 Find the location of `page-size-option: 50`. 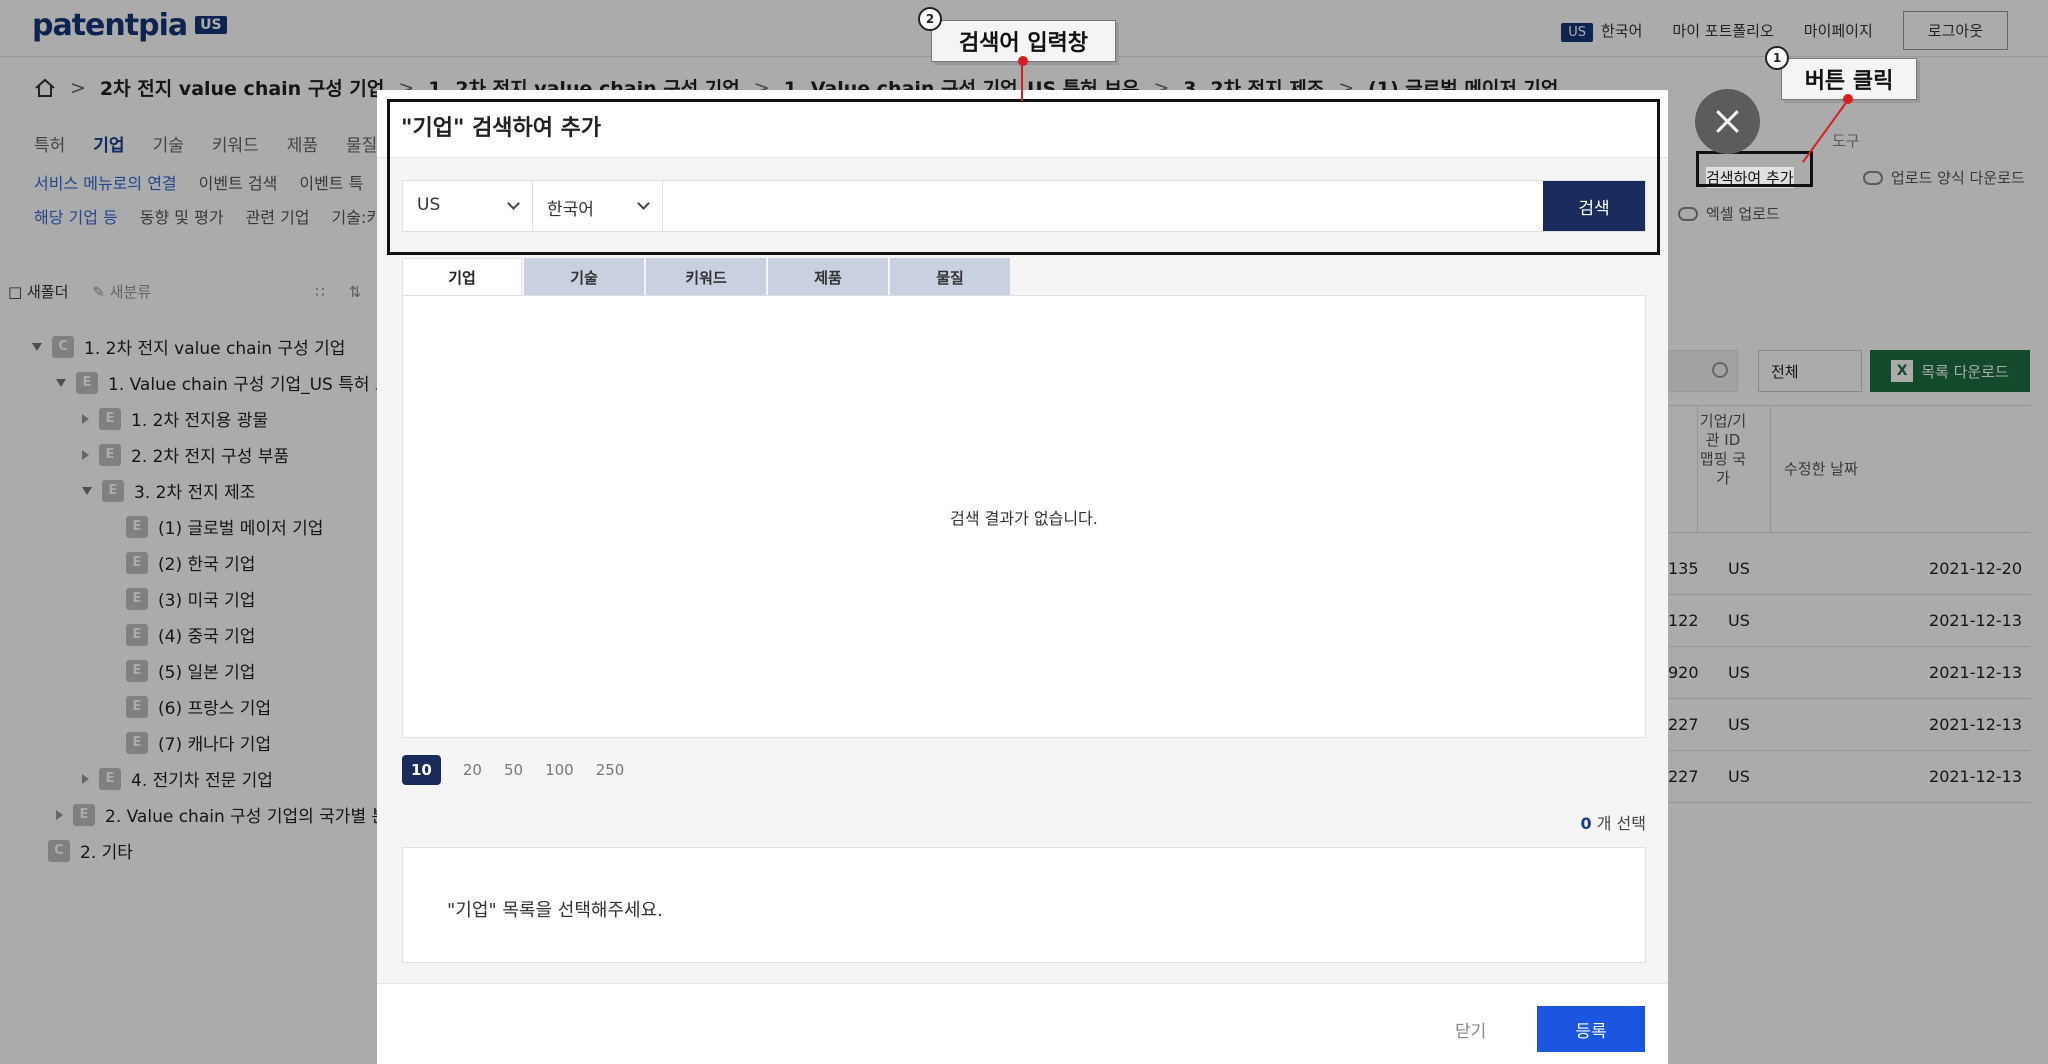

page-size-option: 50 is located at coordinates (513, 770).